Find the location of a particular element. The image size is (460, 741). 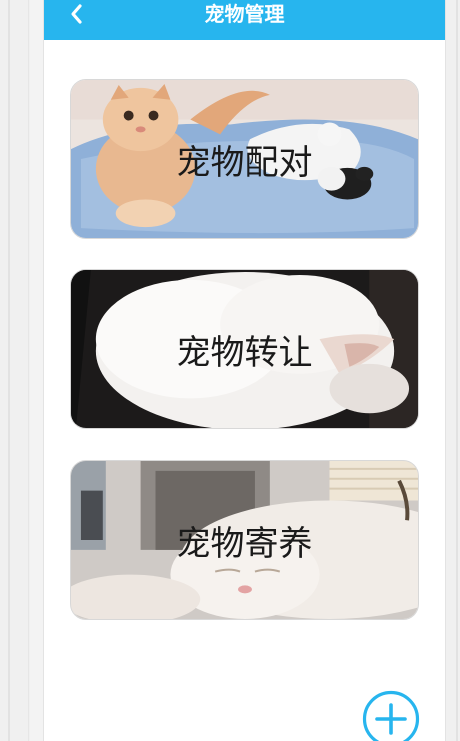

card-label: 宠物转让 is located at coordinates (244, 352).